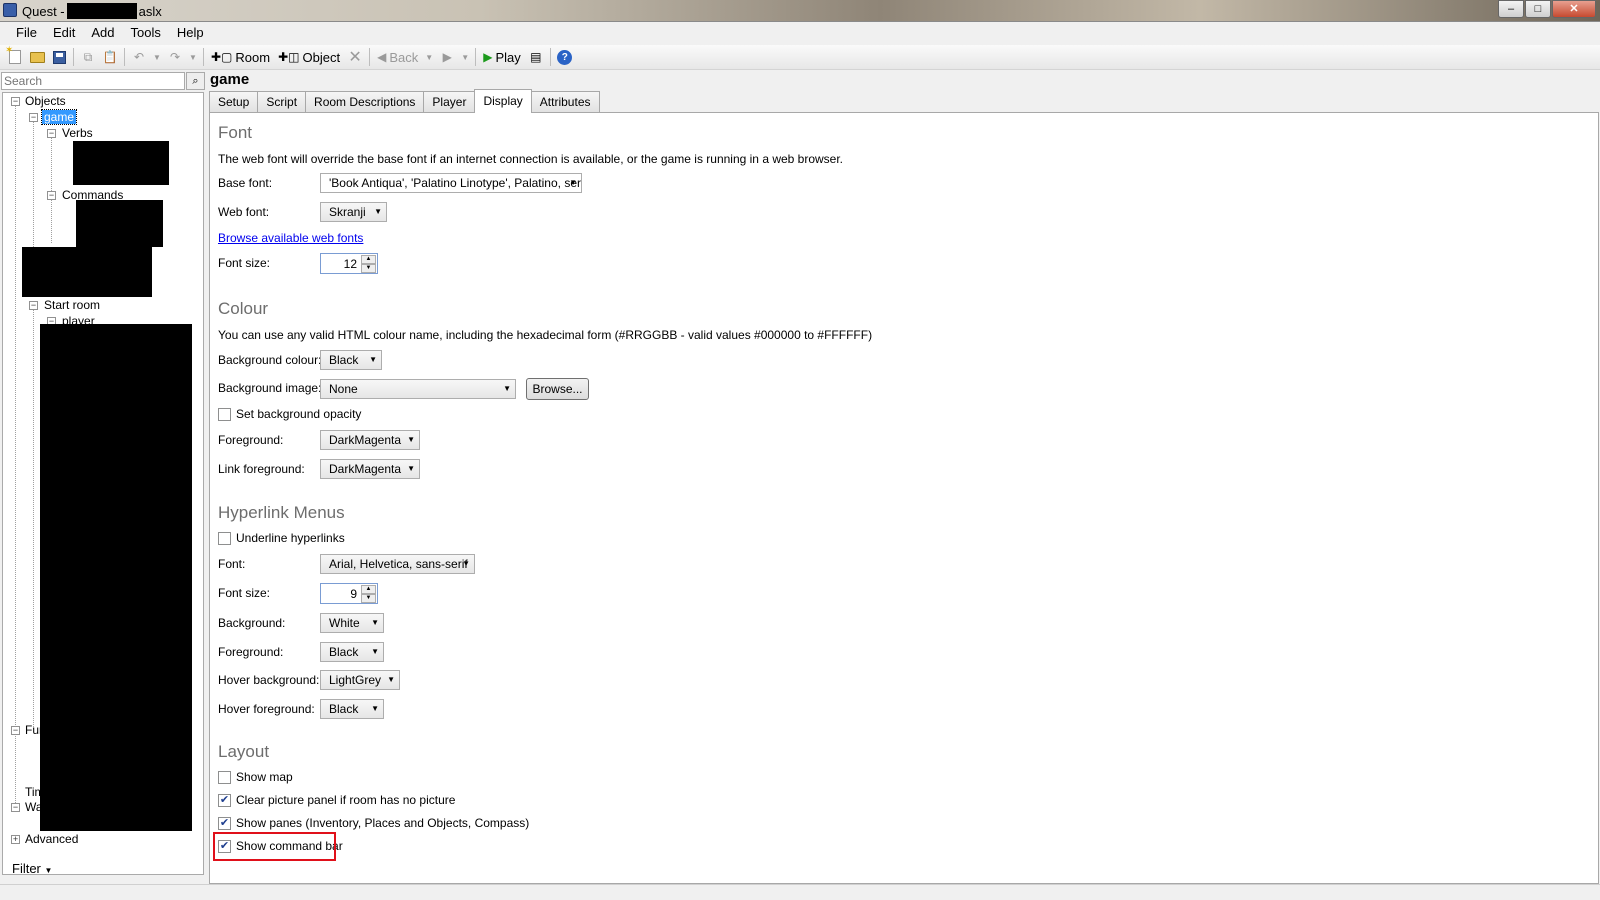 The height and width of the screenshot is (900, 1600). What do you see at coordinates (370, 469) in the screenshot?
I see `link-foreground-combo: DarkMagenta ▼` at bounding box center [370, 469].